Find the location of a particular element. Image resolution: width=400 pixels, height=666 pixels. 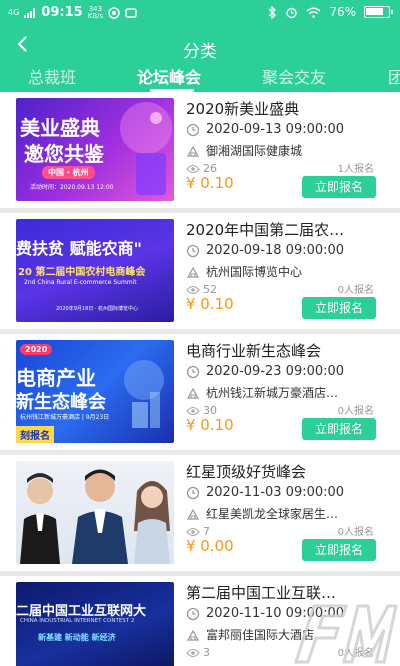

status-bar: 4G 09:15 343 KB/s 76% is located at coordinates (200, 13).